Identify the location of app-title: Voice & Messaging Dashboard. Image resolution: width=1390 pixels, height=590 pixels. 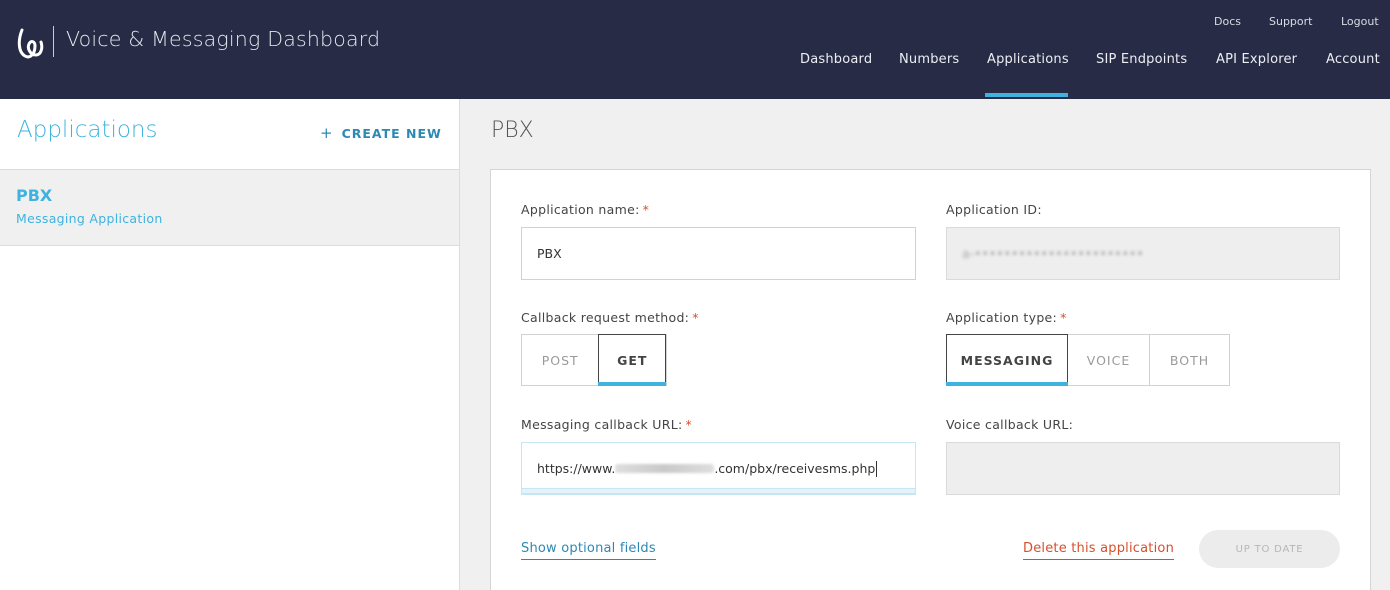
(223, 39).